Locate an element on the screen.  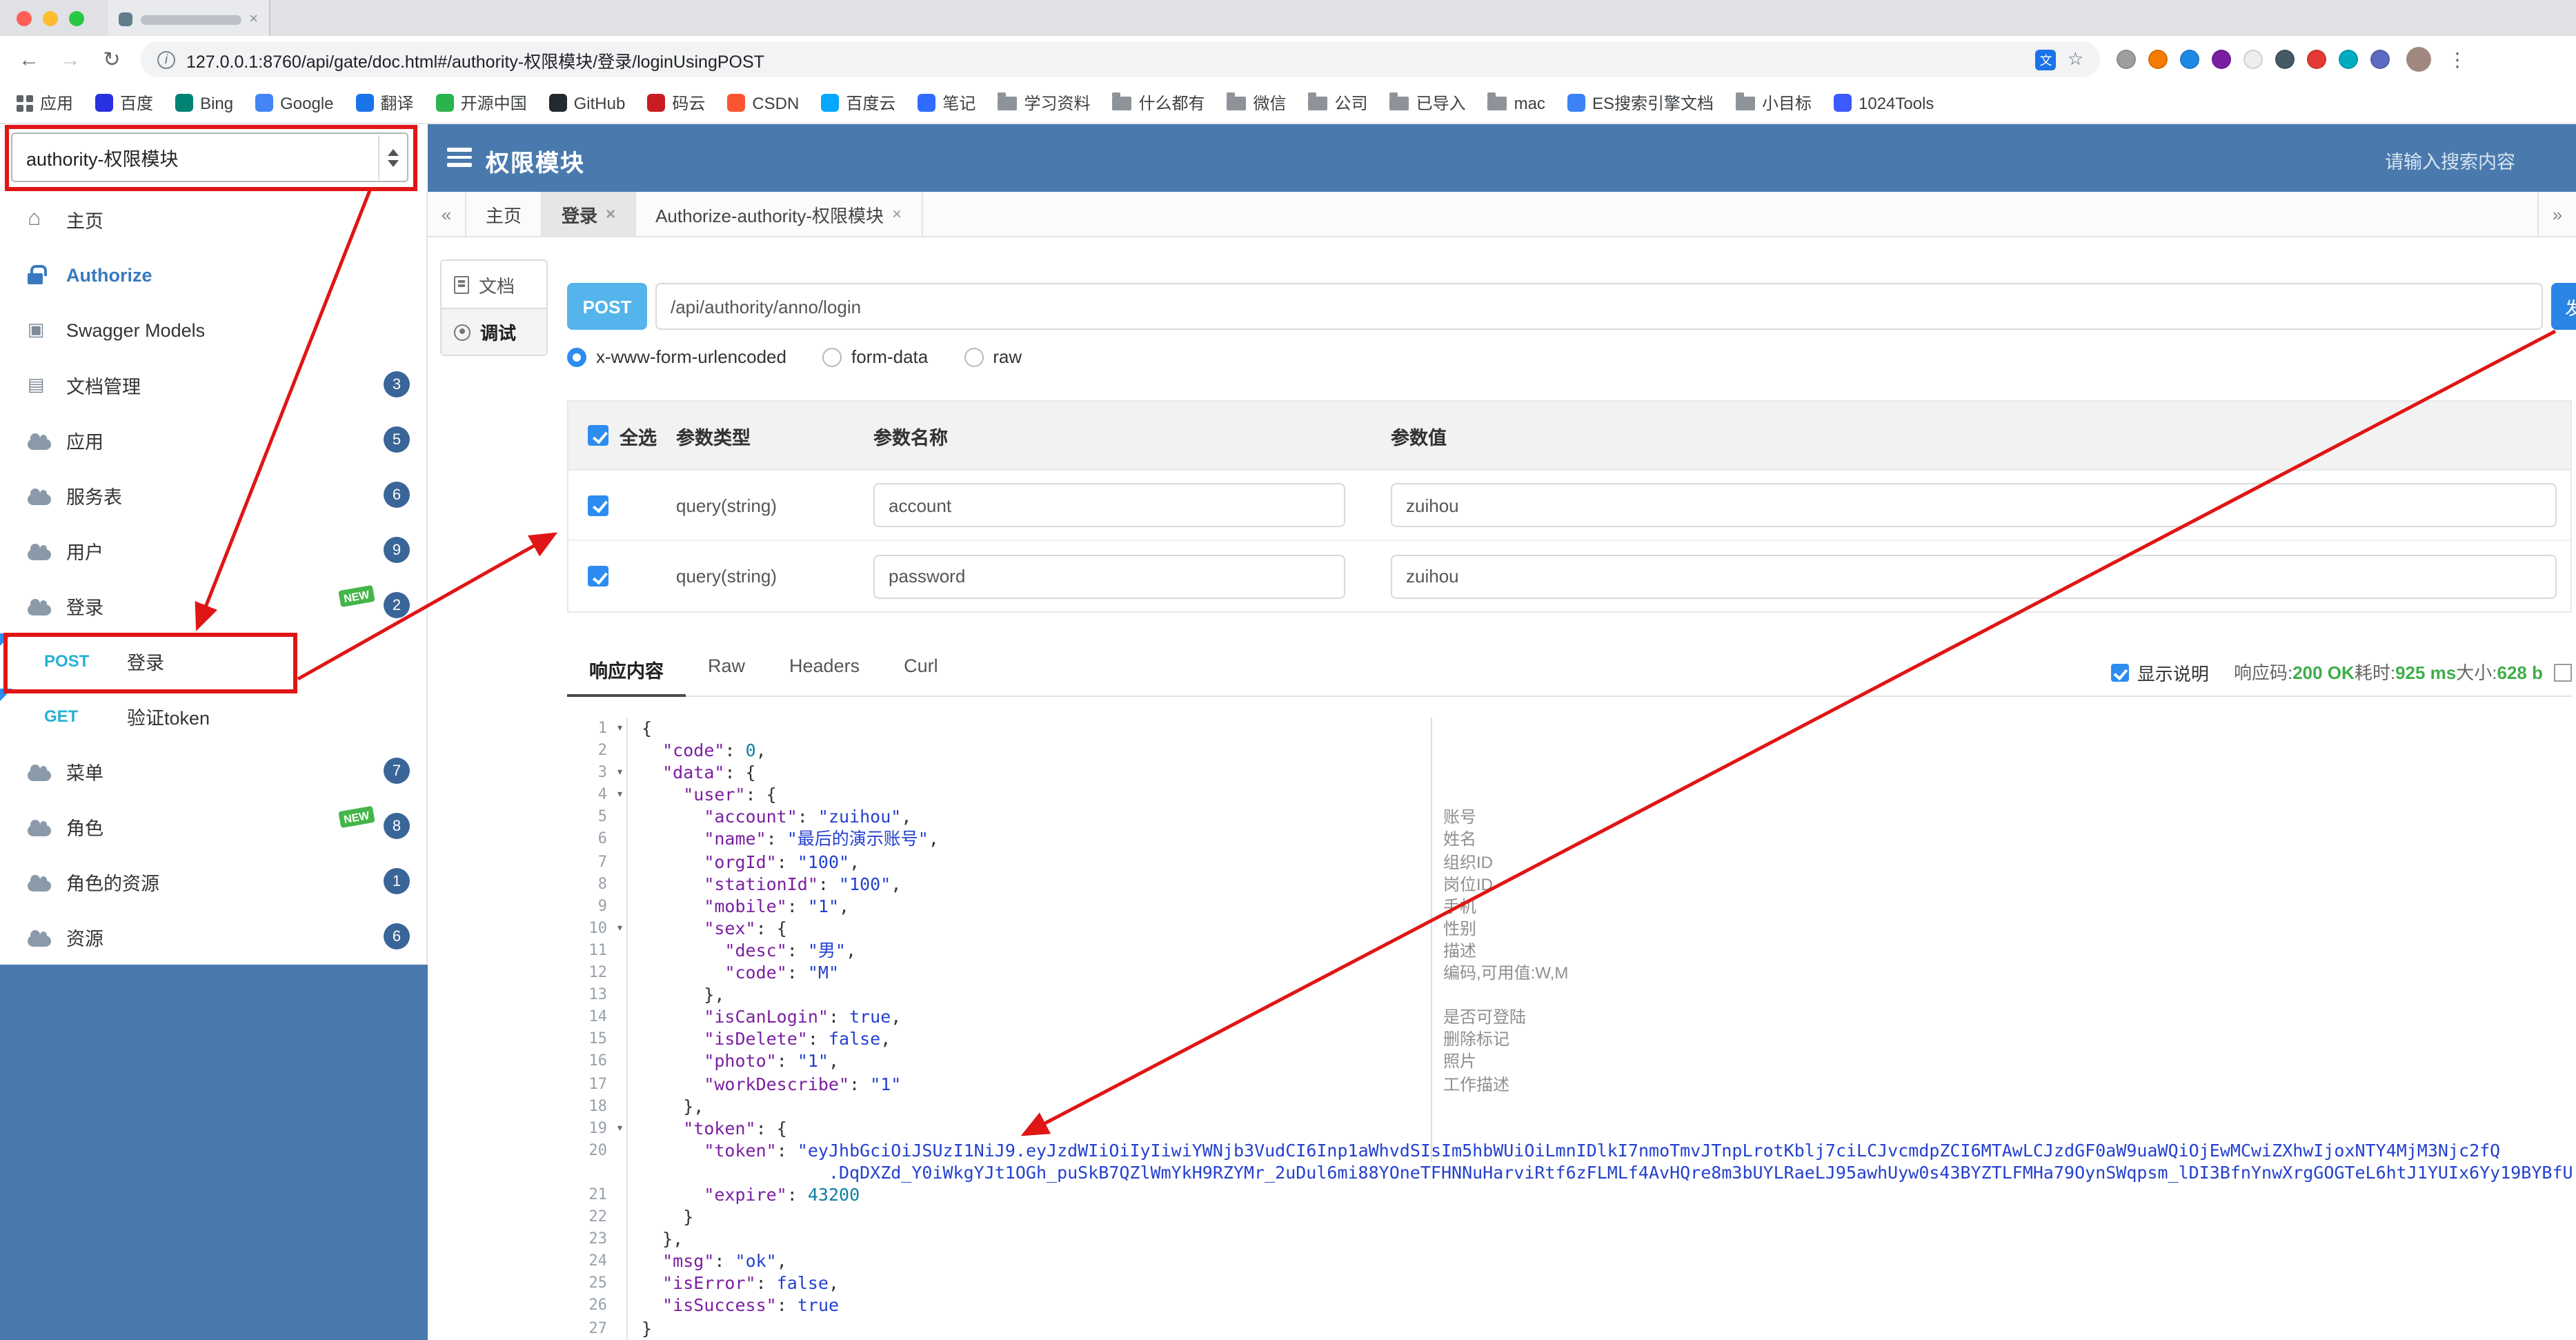
bookmark-item: 1024Tools is located at coordinates (1884, 102).